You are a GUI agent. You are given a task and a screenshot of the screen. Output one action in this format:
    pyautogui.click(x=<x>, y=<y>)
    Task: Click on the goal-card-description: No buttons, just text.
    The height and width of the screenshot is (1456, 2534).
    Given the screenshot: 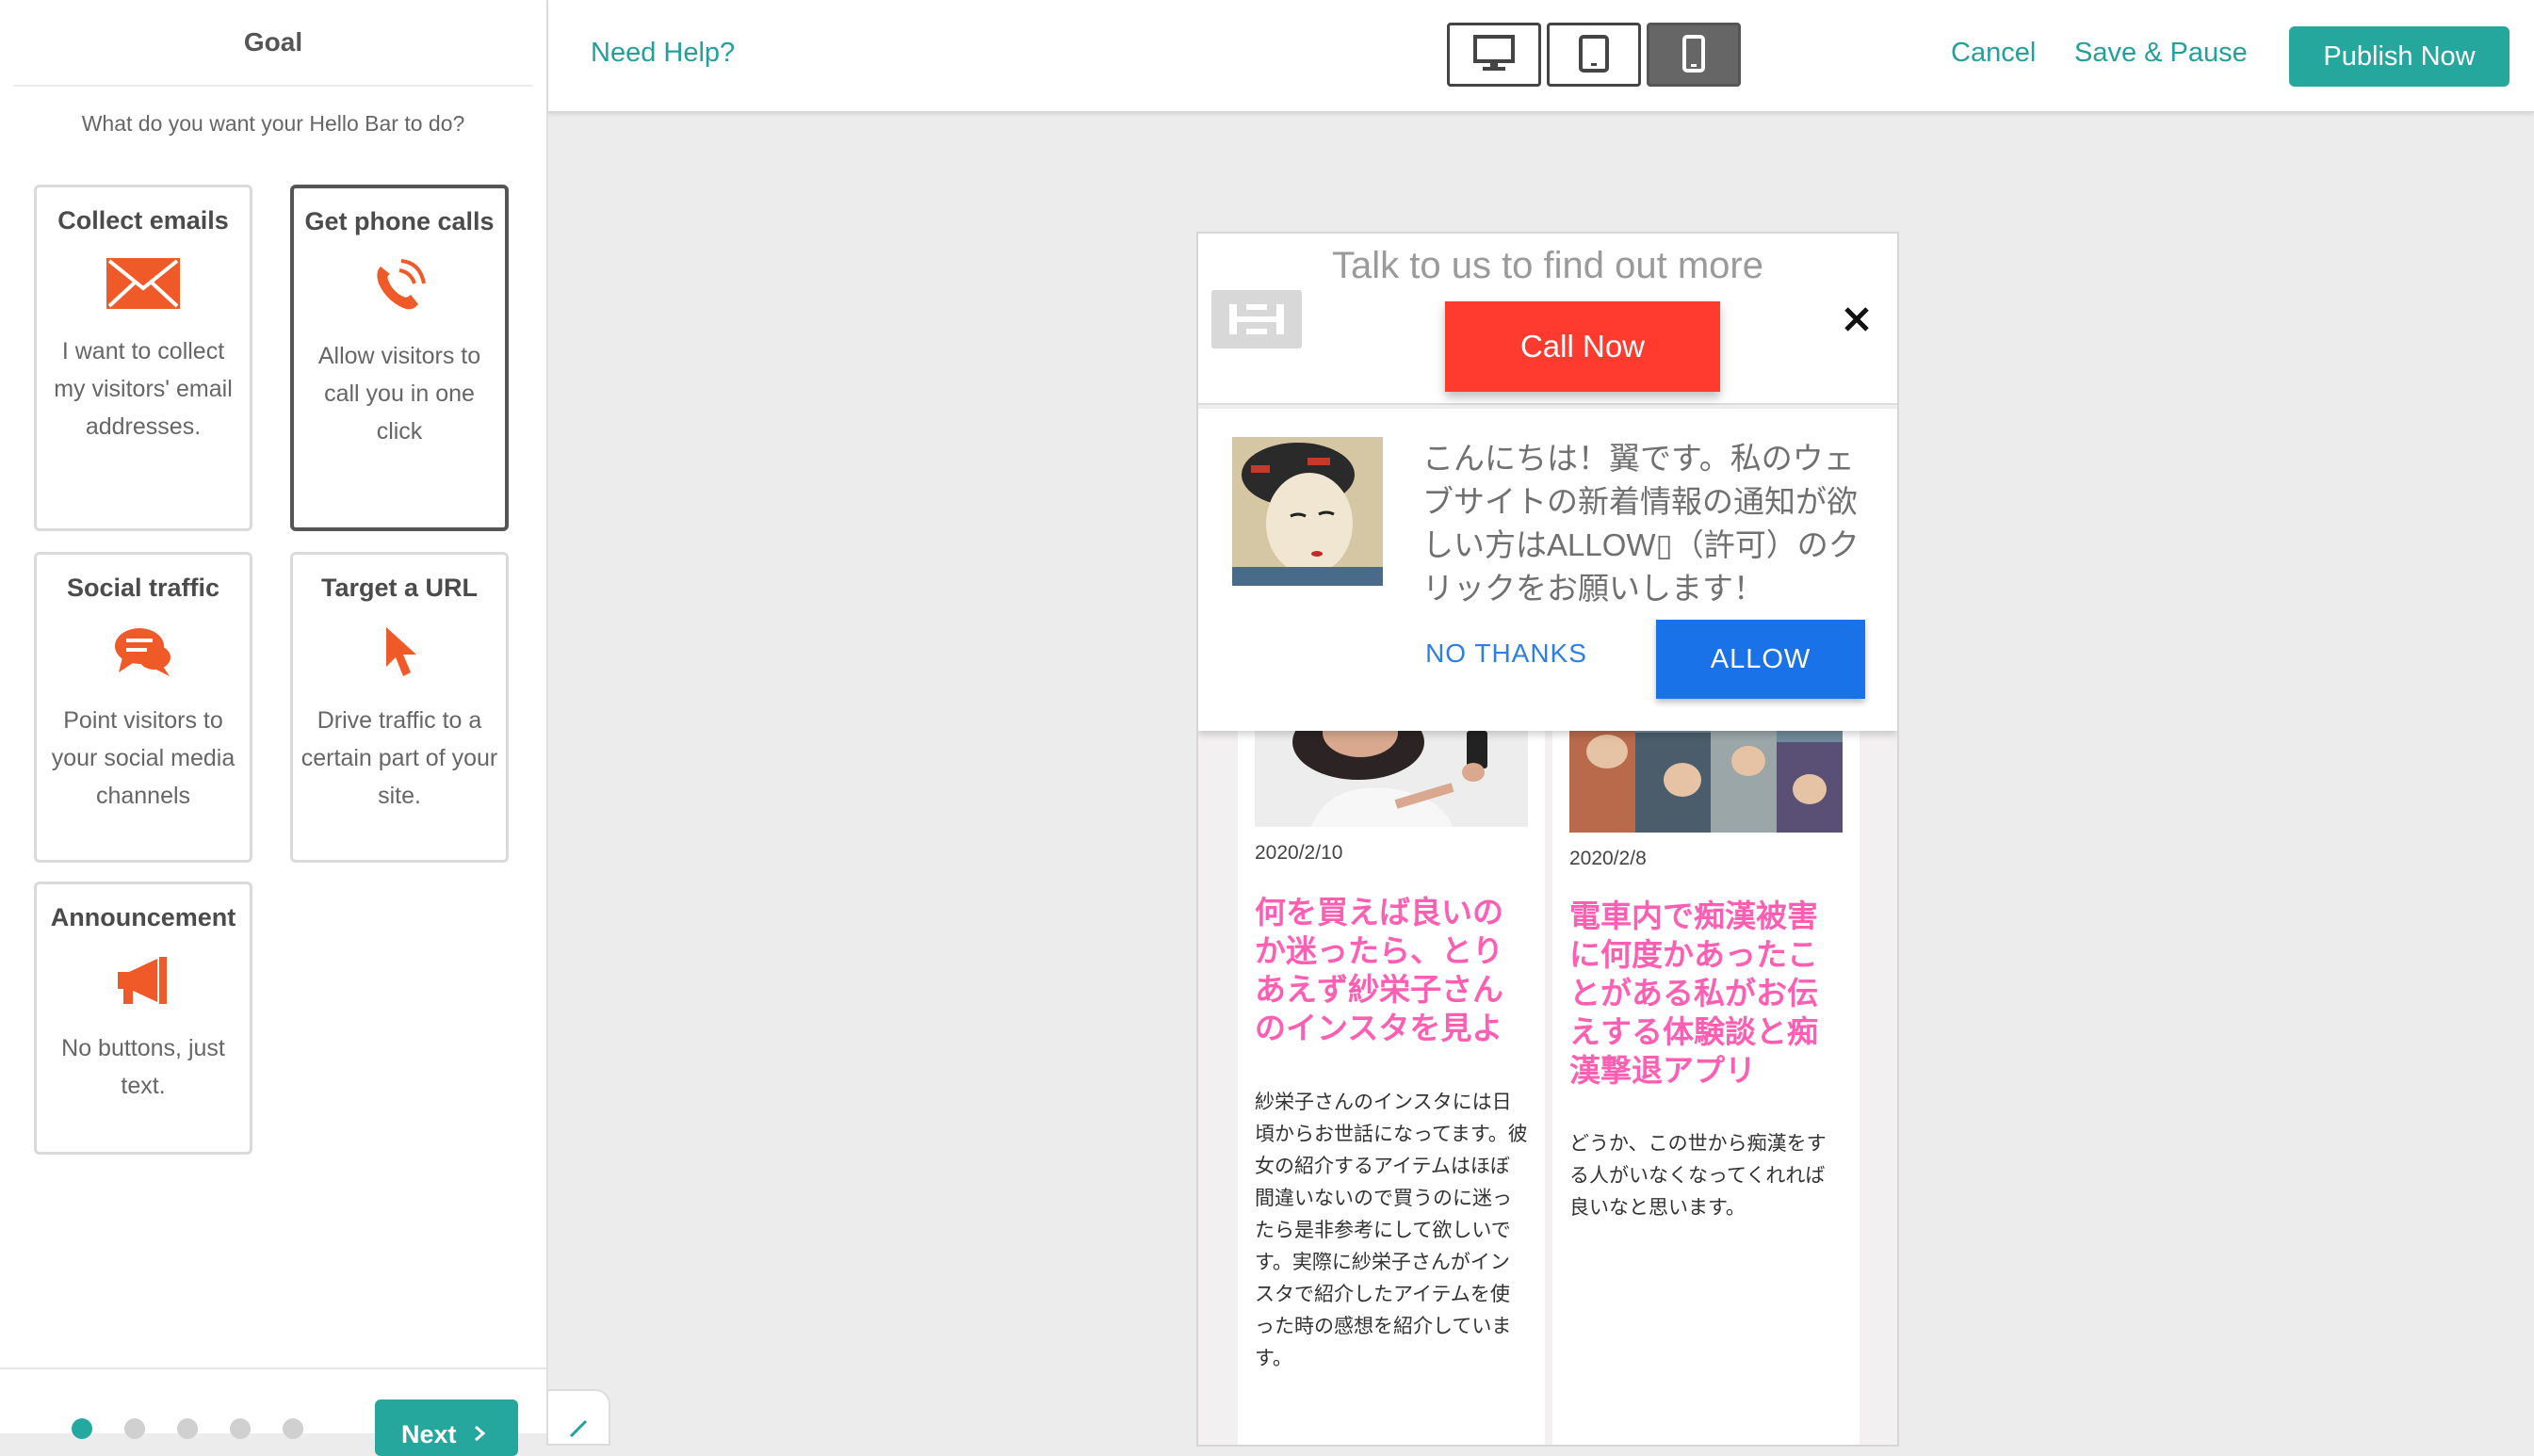 What is the action you would take?
    pyautogui.click(x=143, y=1067)
    